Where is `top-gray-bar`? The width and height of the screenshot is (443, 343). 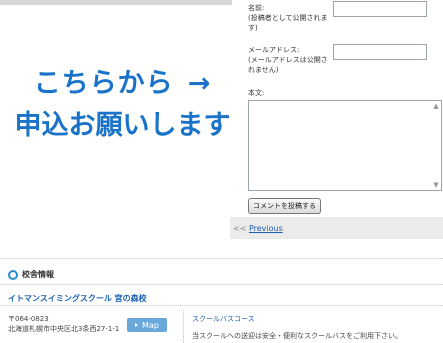 top-gray-bar is located at coordinates (116, 2).